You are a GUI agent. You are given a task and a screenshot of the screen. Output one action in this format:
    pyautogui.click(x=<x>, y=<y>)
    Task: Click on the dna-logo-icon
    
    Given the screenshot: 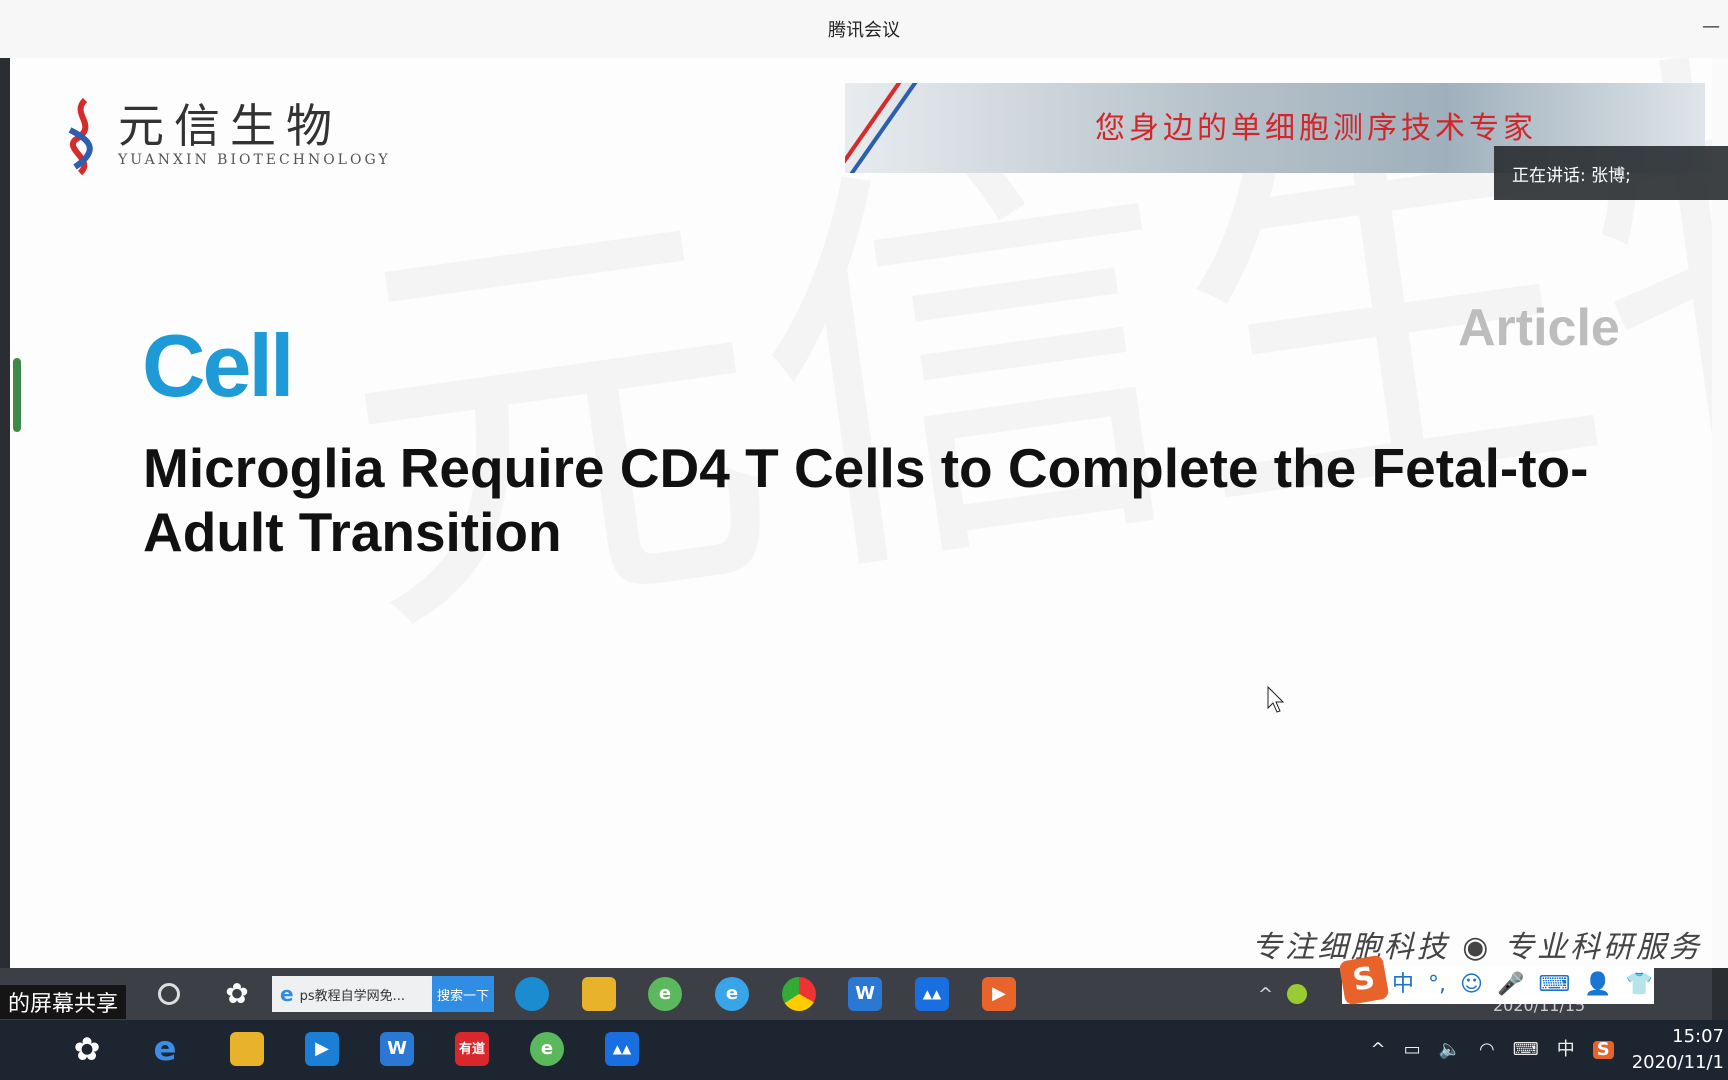 What is the action you would take?
    pyautogui.click(x=80, y=136)
    